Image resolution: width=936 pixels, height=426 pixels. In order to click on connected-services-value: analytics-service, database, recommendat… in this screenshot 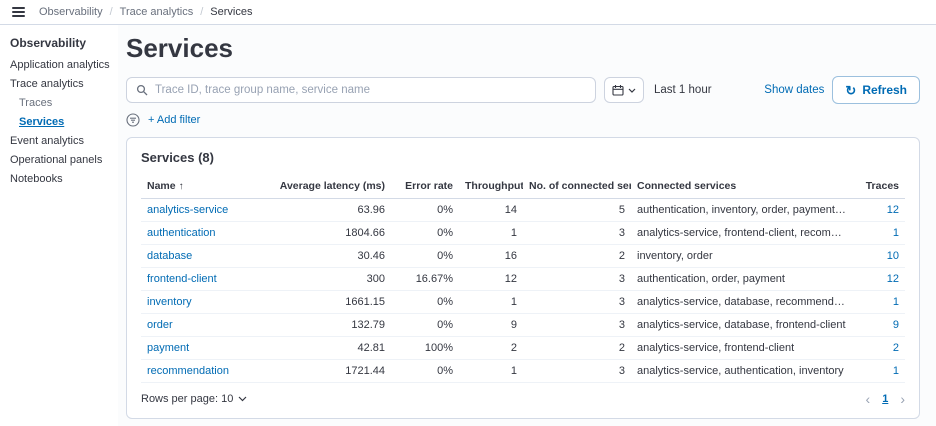, I will do `click(742, 302)`.